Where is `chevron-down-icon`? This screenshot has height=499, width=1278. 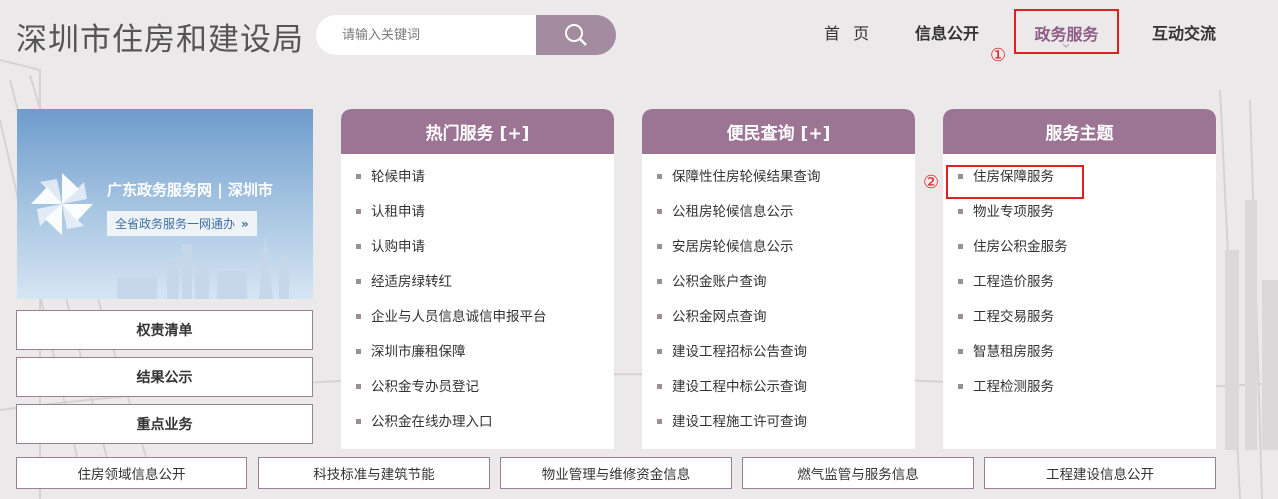 chevron-down-icon is located at coordinates (1066, 45).